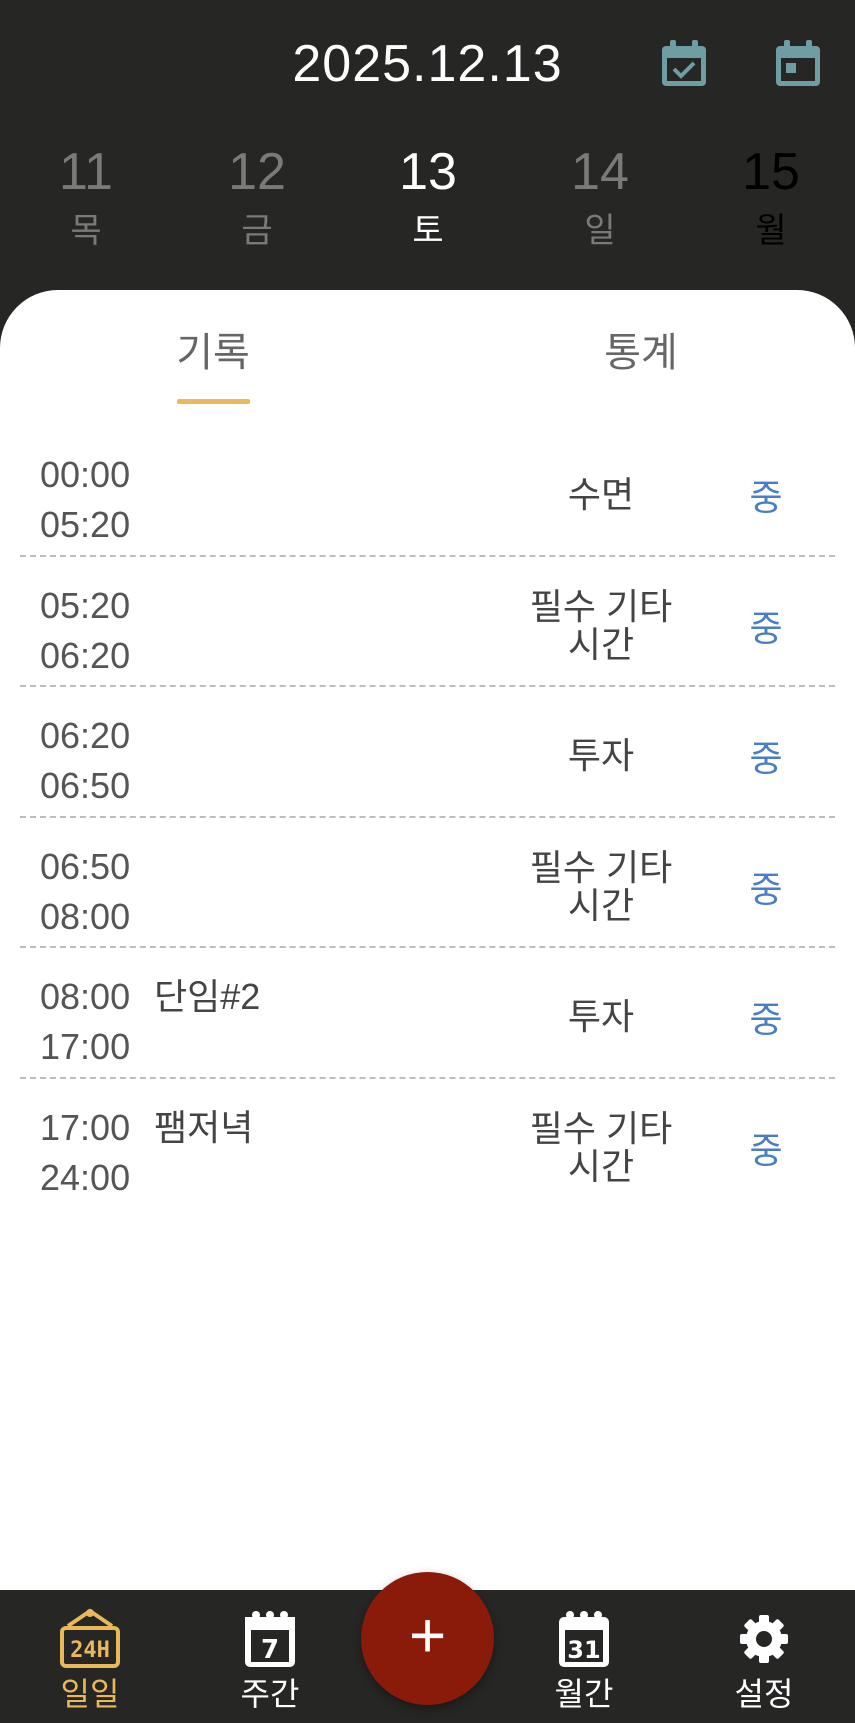  I want to click on day-selector: 11 목 12 금 13 토 14 일 15 월, so click(427, 200).